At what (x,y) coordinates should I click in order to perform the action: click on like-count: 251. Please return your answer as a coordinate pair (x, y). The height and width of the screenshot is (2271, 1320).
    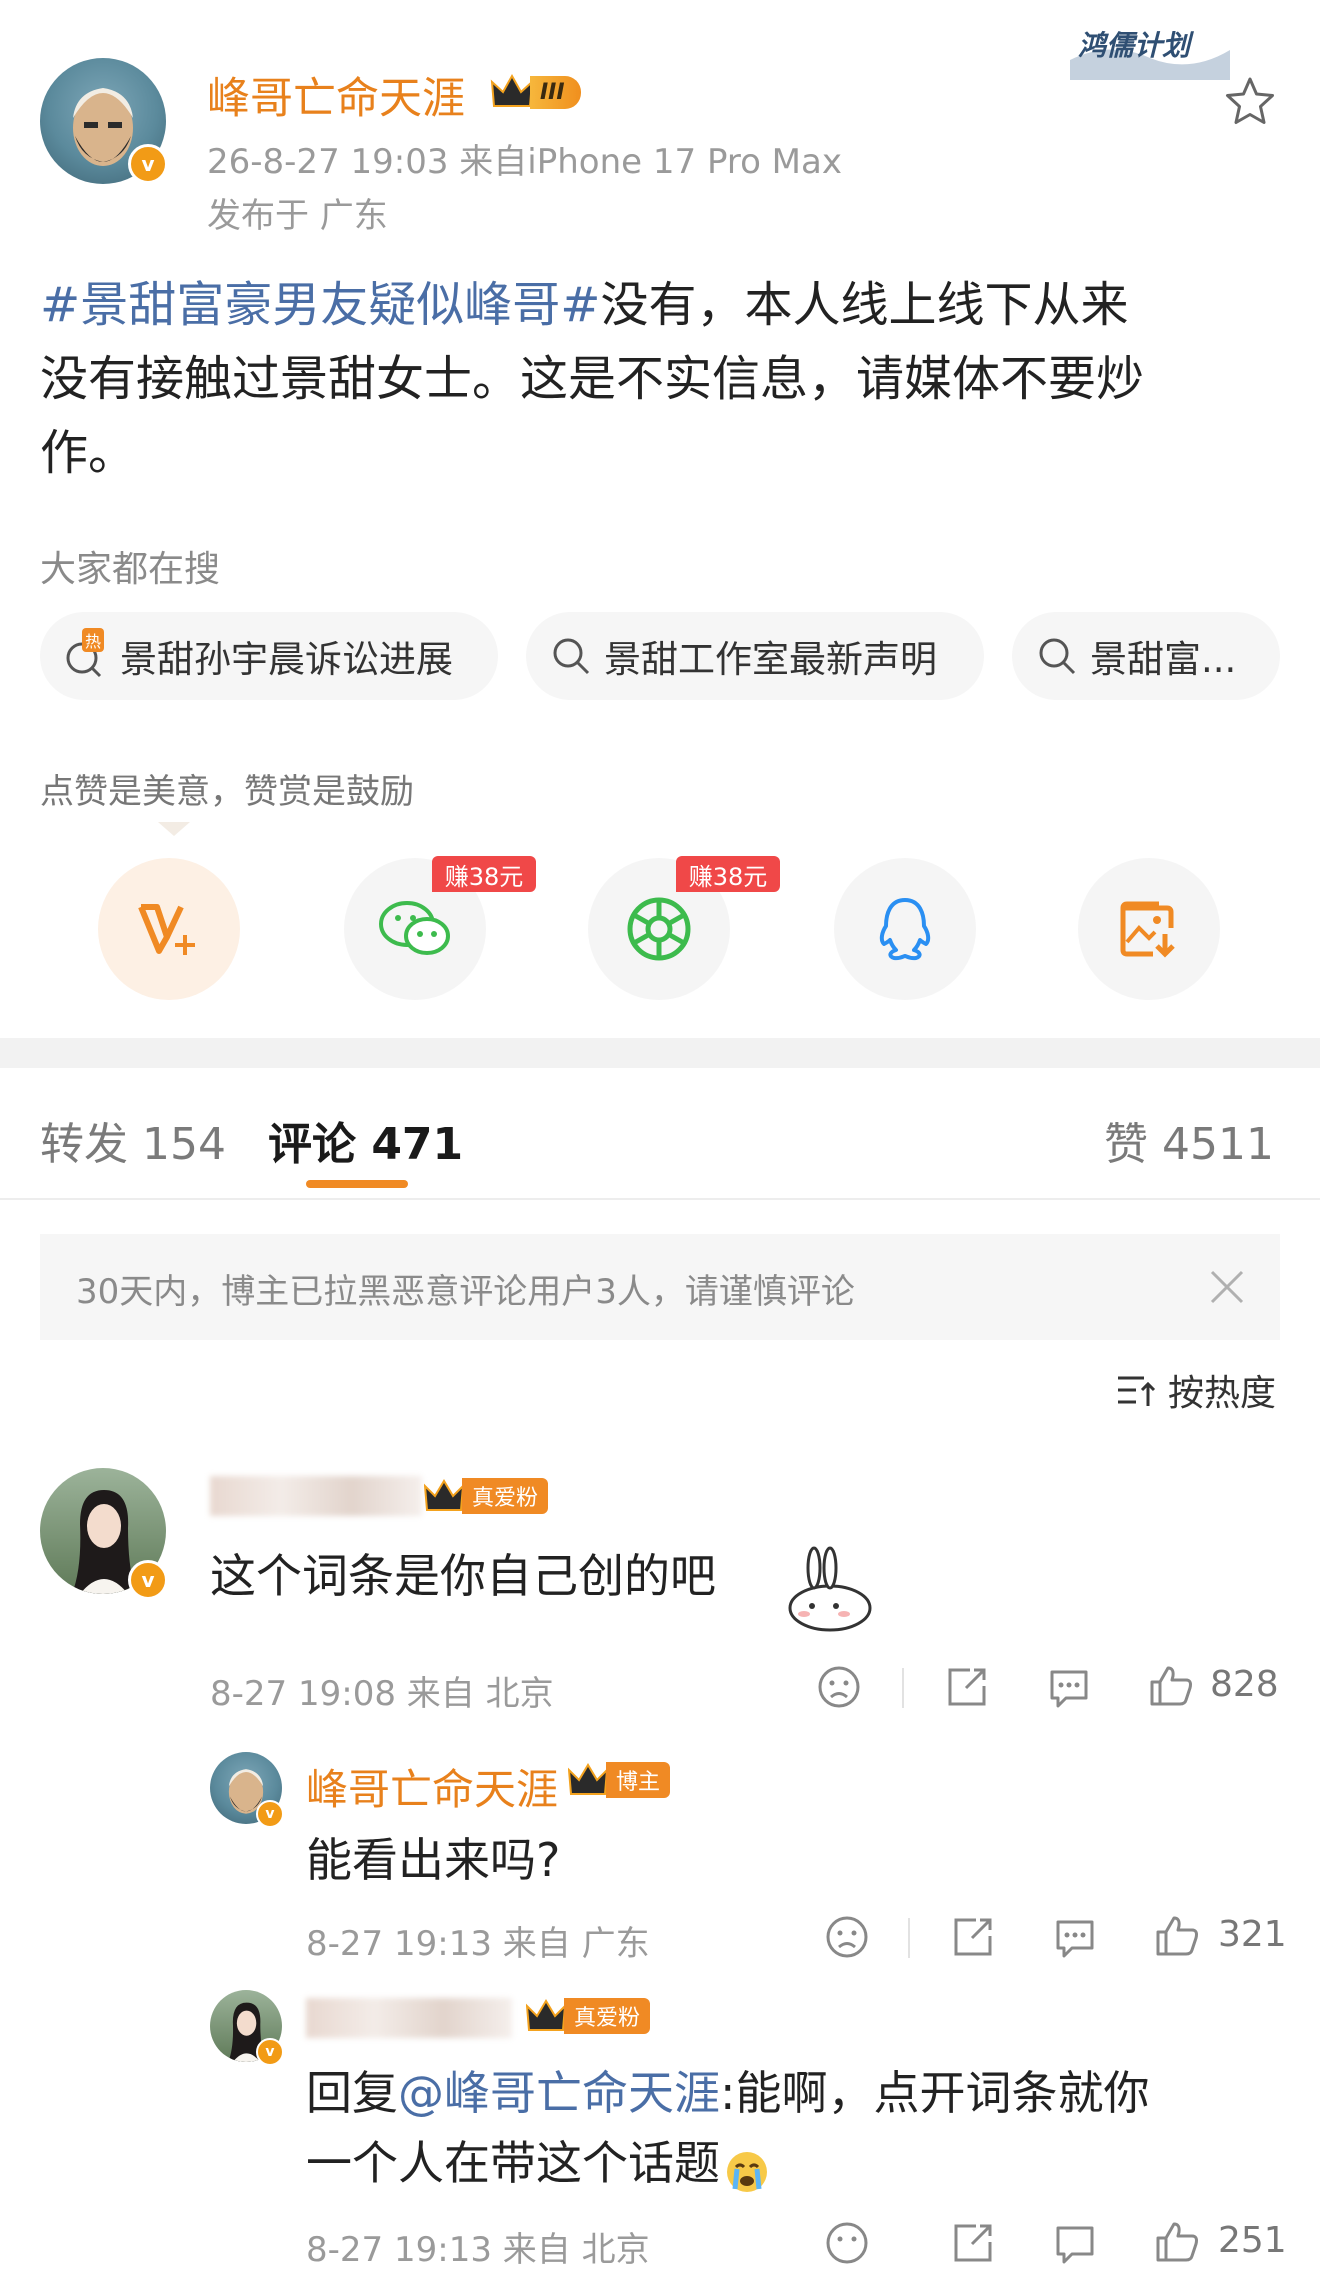
    Looking at the image, I should click on (1252, 2240).